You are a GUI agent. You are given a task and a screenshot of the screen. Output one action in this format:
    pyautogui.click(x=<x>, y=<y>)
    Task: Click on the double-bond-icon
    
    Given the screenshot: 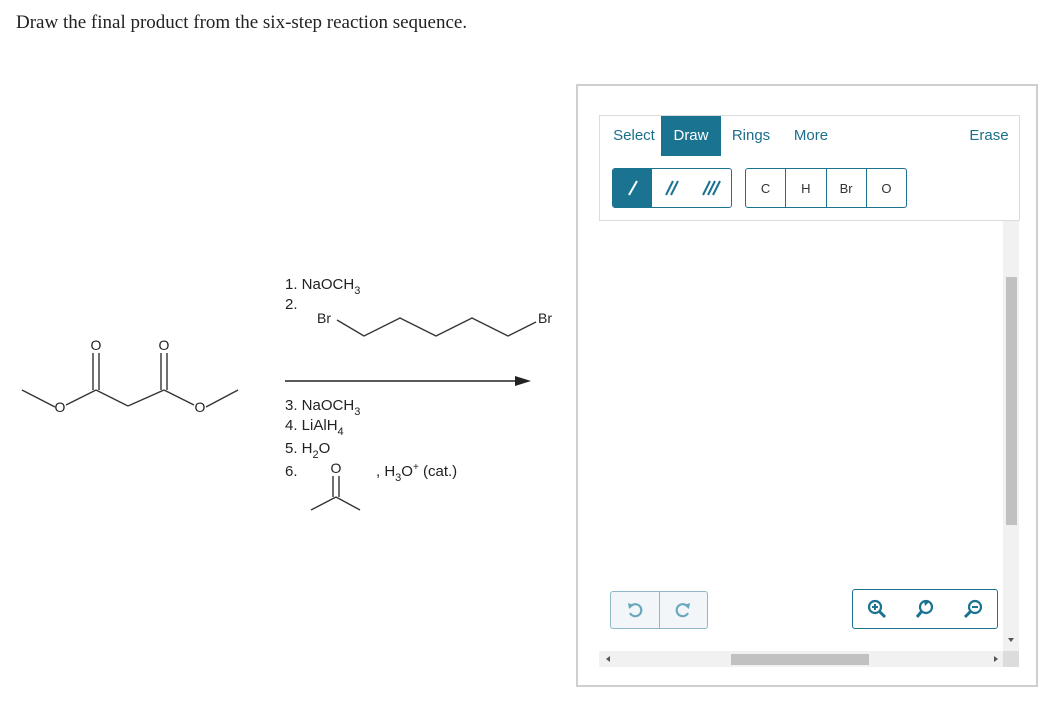 What is the action you would take?
    pyautogui.click(x=672, y=188)
    